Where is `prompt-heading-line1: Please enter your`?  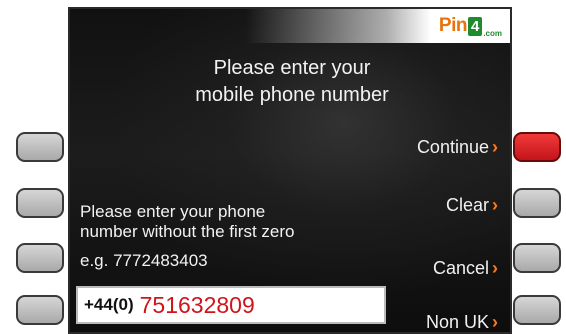 prompt-heading-line1: Please enter your is located at coordinates (292, 68).